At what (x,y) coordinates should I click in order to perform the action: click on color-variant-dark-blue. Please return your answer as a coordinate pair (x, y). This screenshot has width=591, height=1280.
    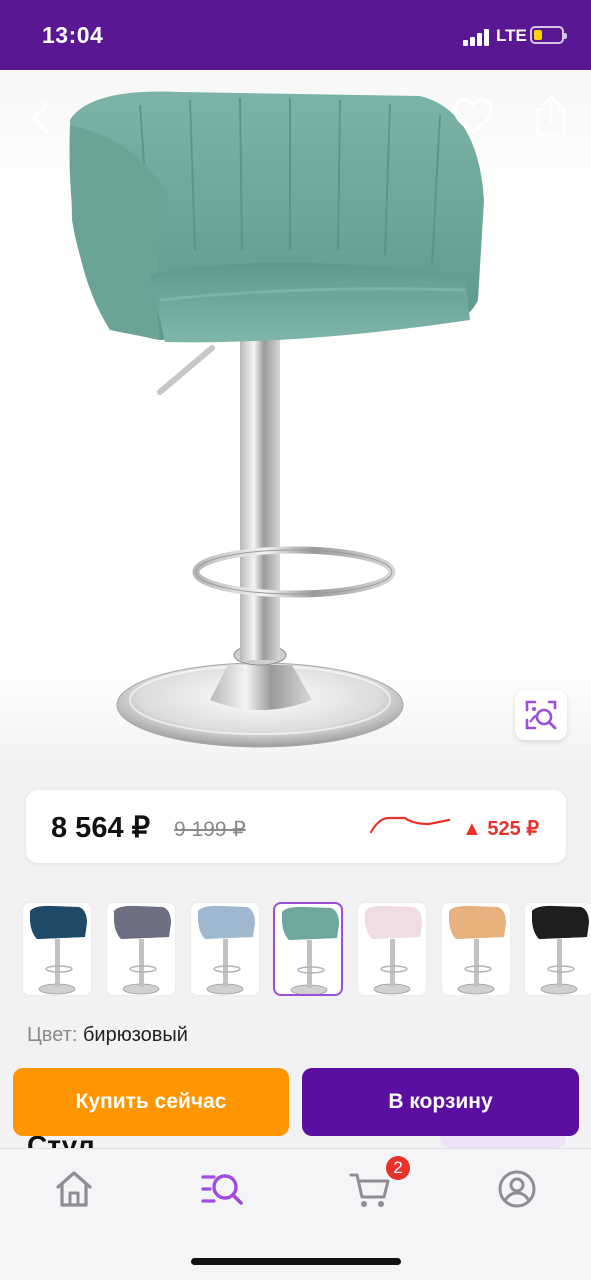
    Looking at the image, I should click on (57, 949).